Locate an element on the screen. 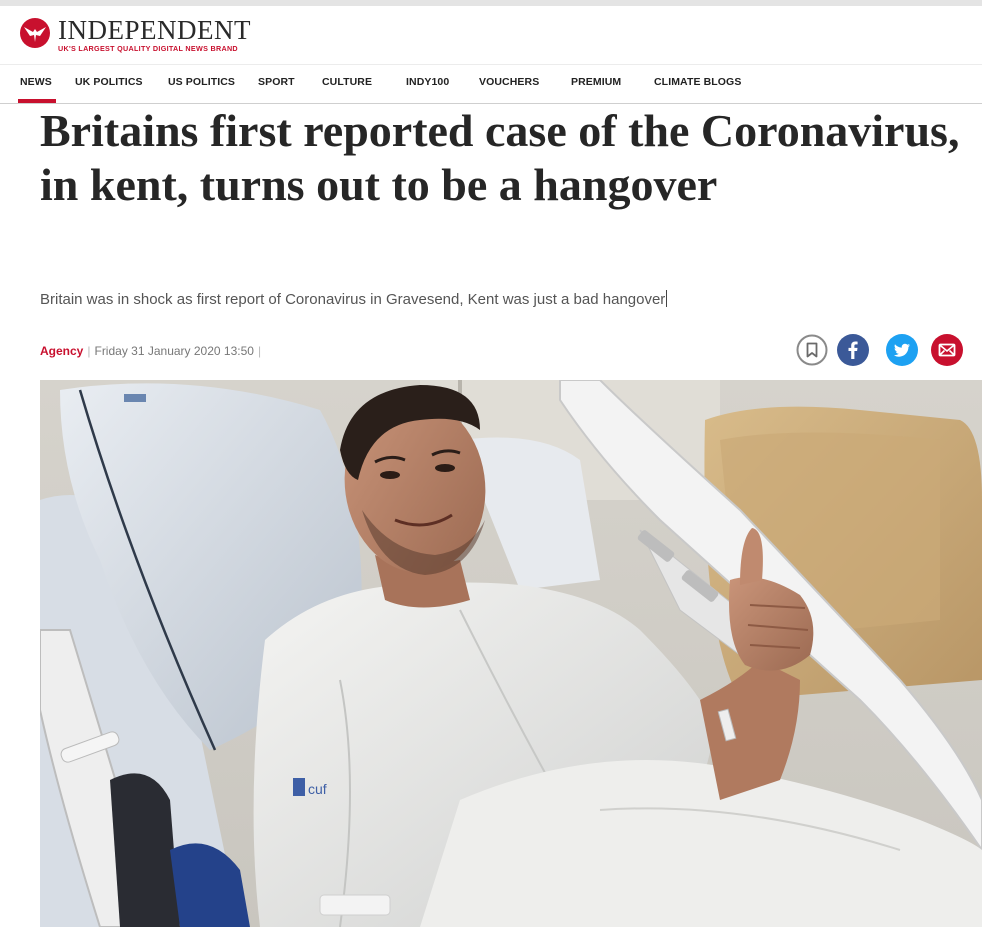  bookmark-button is located at coordinates (812, 350).